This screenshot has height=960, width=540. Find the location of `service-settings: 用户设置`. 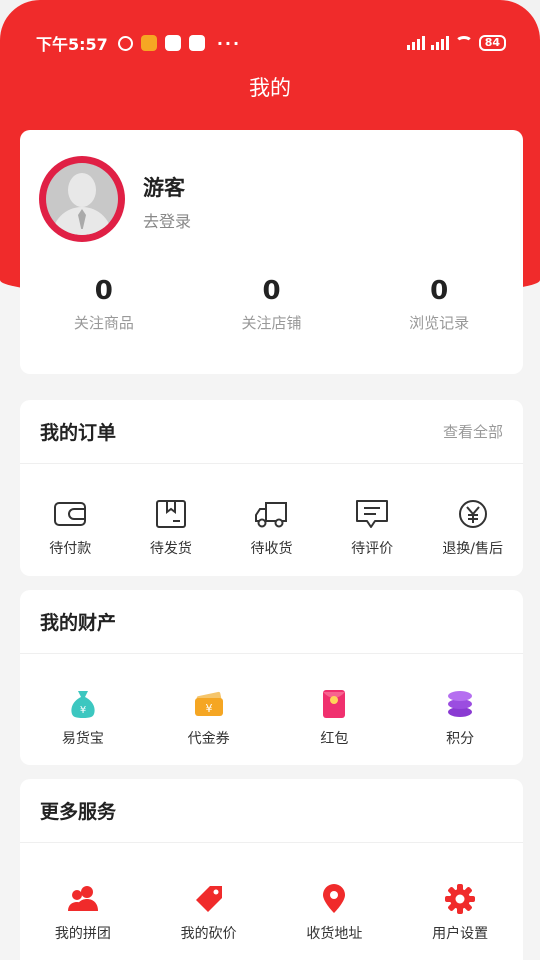

service-settings: 用户设置 is located at coordinates (460, 913).